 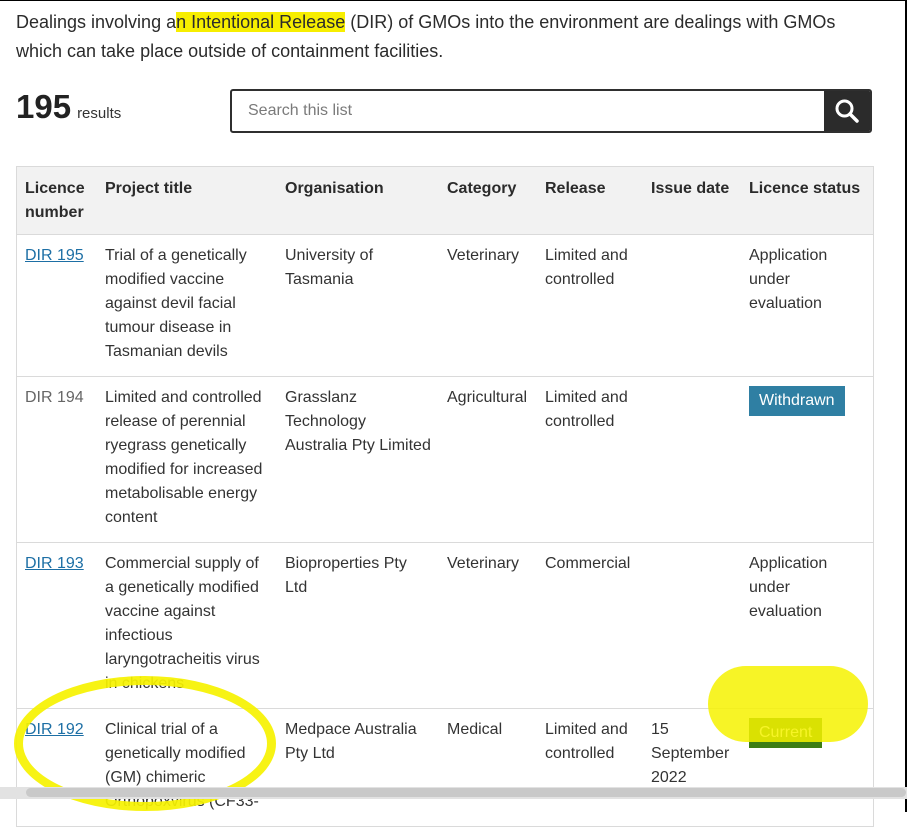 What do you see at coordinates (99, 113) in the screenshot?
I see `results-label: results` at bounding box center [99, 113].